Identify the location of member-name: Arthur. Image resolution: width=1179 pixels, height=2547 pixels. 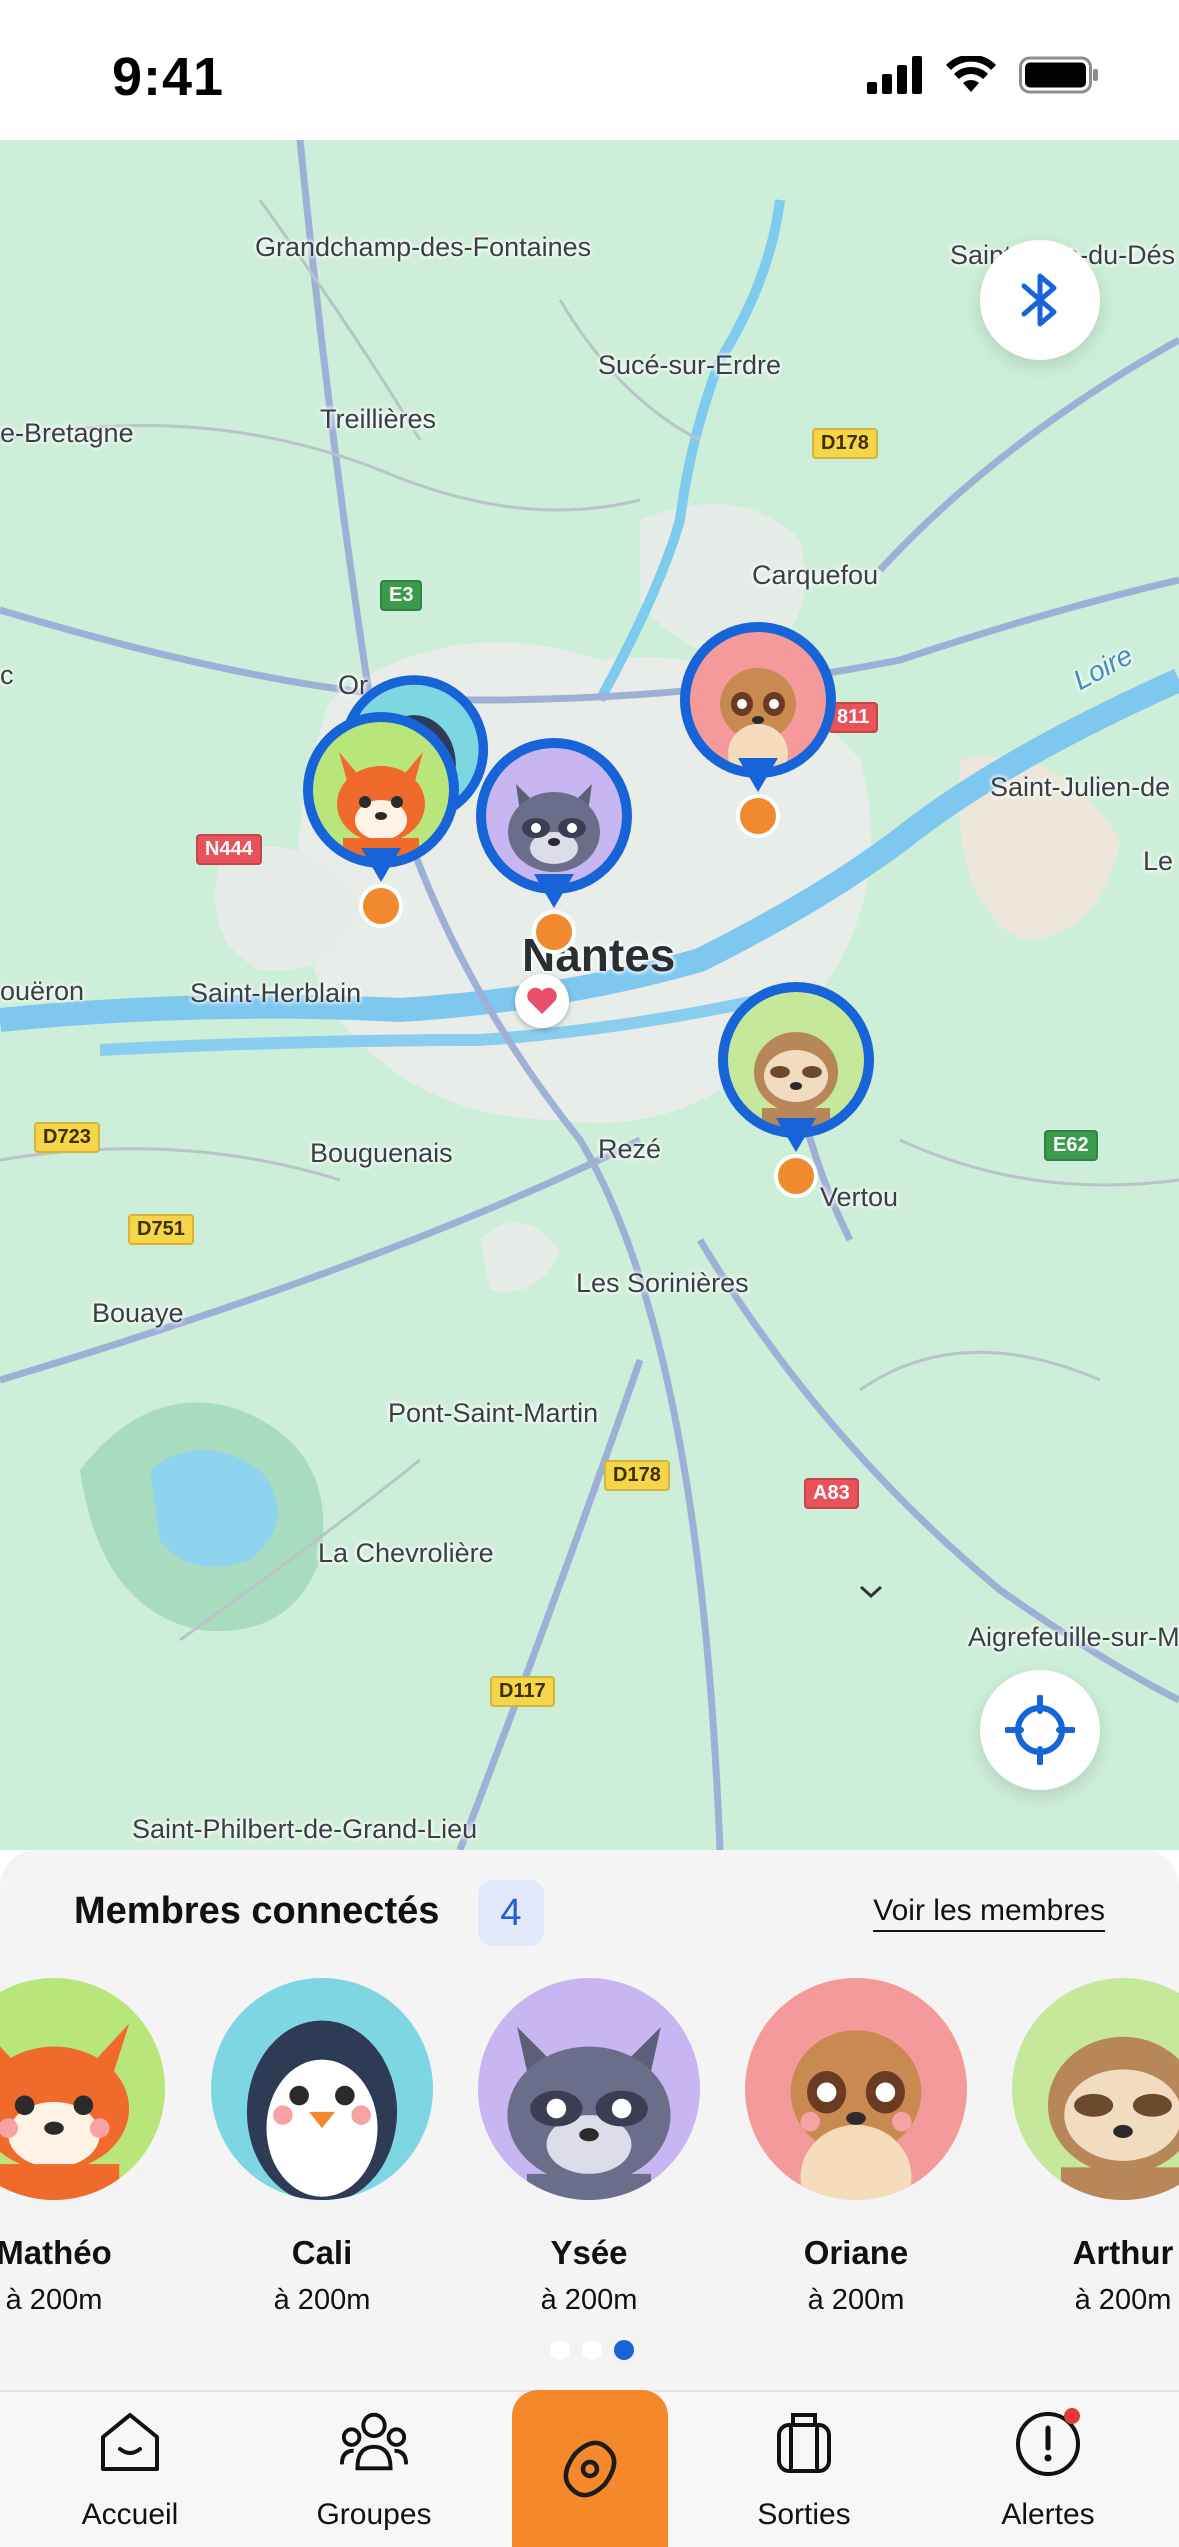
(1123, 2252).